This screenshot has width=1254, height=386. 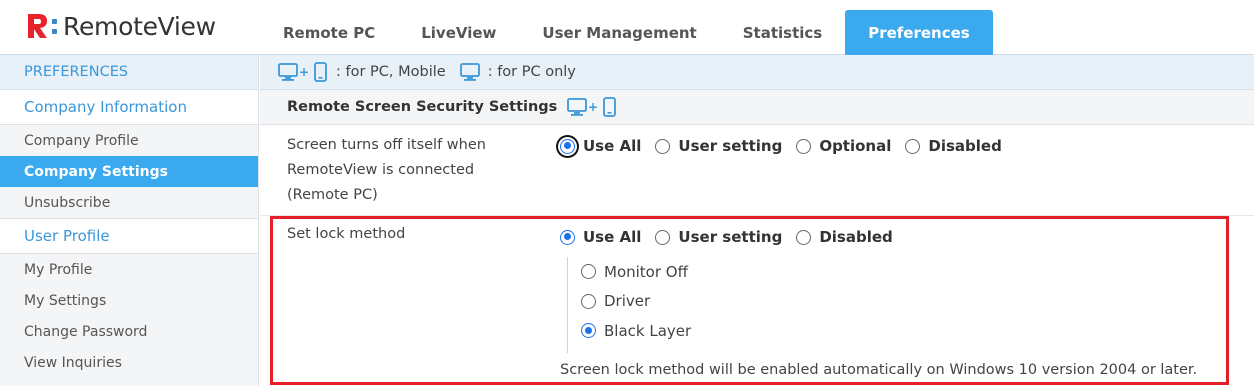 What do you see at coordinates (43, 26) in the screenshot?
I see `remoteview-logo-icon` at bounding box center [43, 26].